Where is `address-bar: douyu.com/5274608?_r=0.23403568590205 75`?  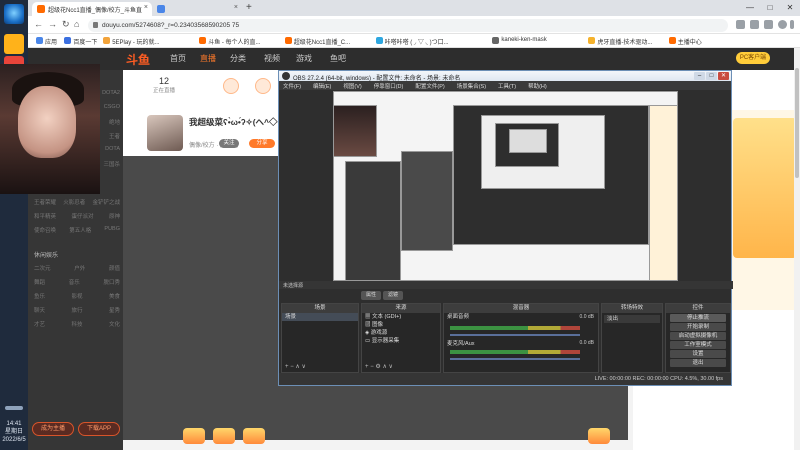 address-bar: douyu.com/5274608?_r=0.23403568590205 75 is located at coordinates (408, 25).